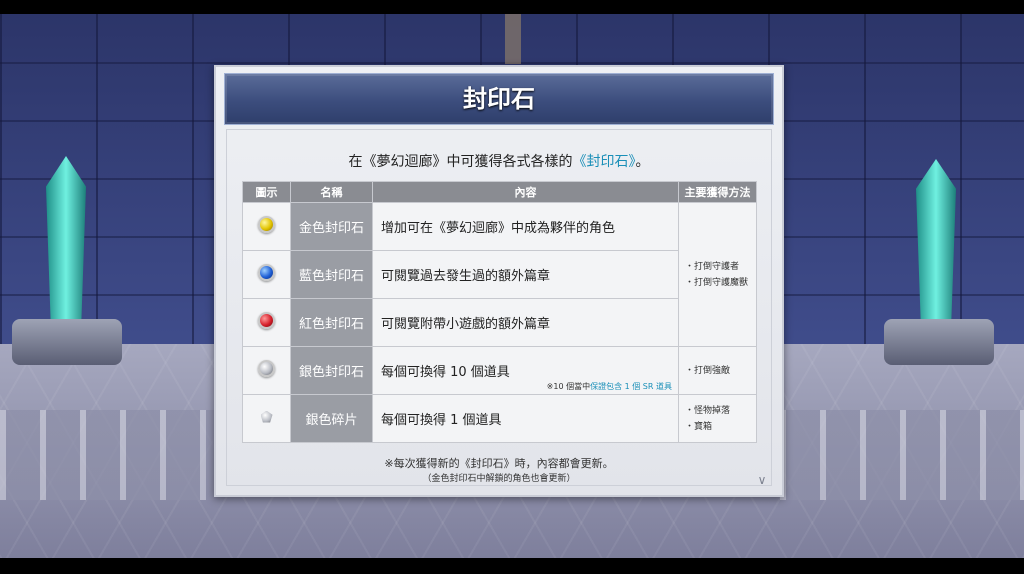  I want to click on red-seal-stone-icon, so click(266, 320).